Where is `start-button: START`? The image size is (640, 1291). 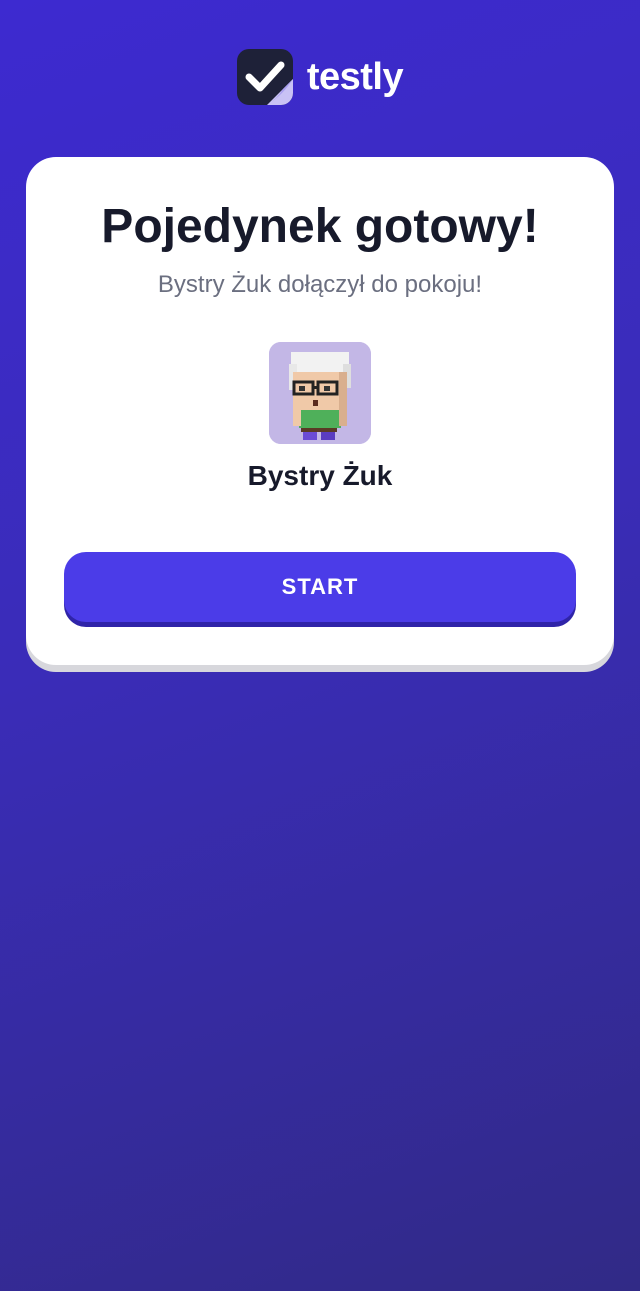 start-button: START is located at coordinates (320, 587).